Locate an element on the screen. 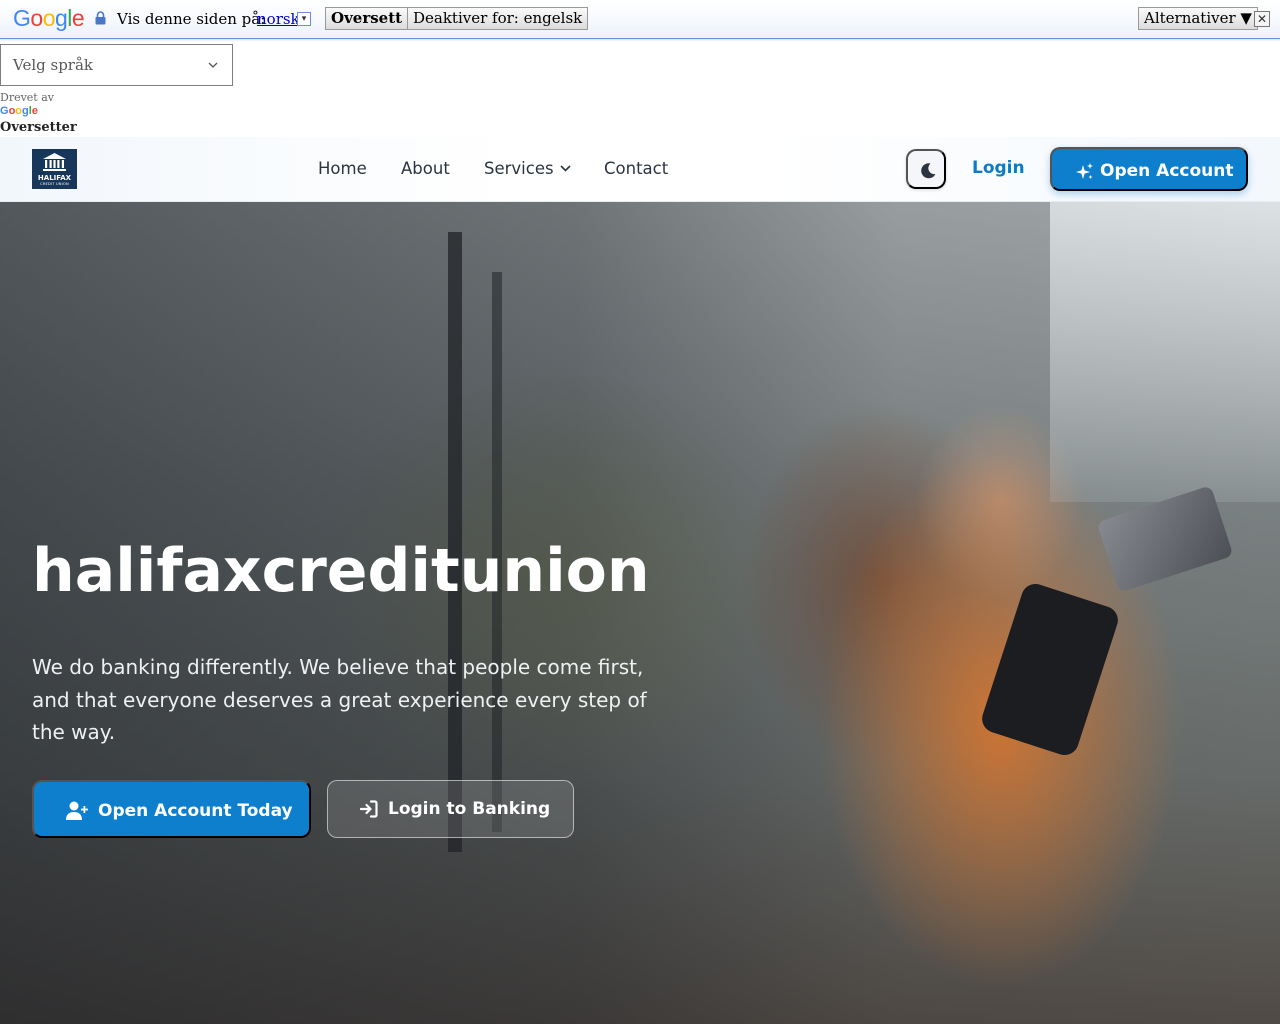 This screenshot has width=1280, height=1024. nav-services-label: Services is located at coordinates (519, 168).